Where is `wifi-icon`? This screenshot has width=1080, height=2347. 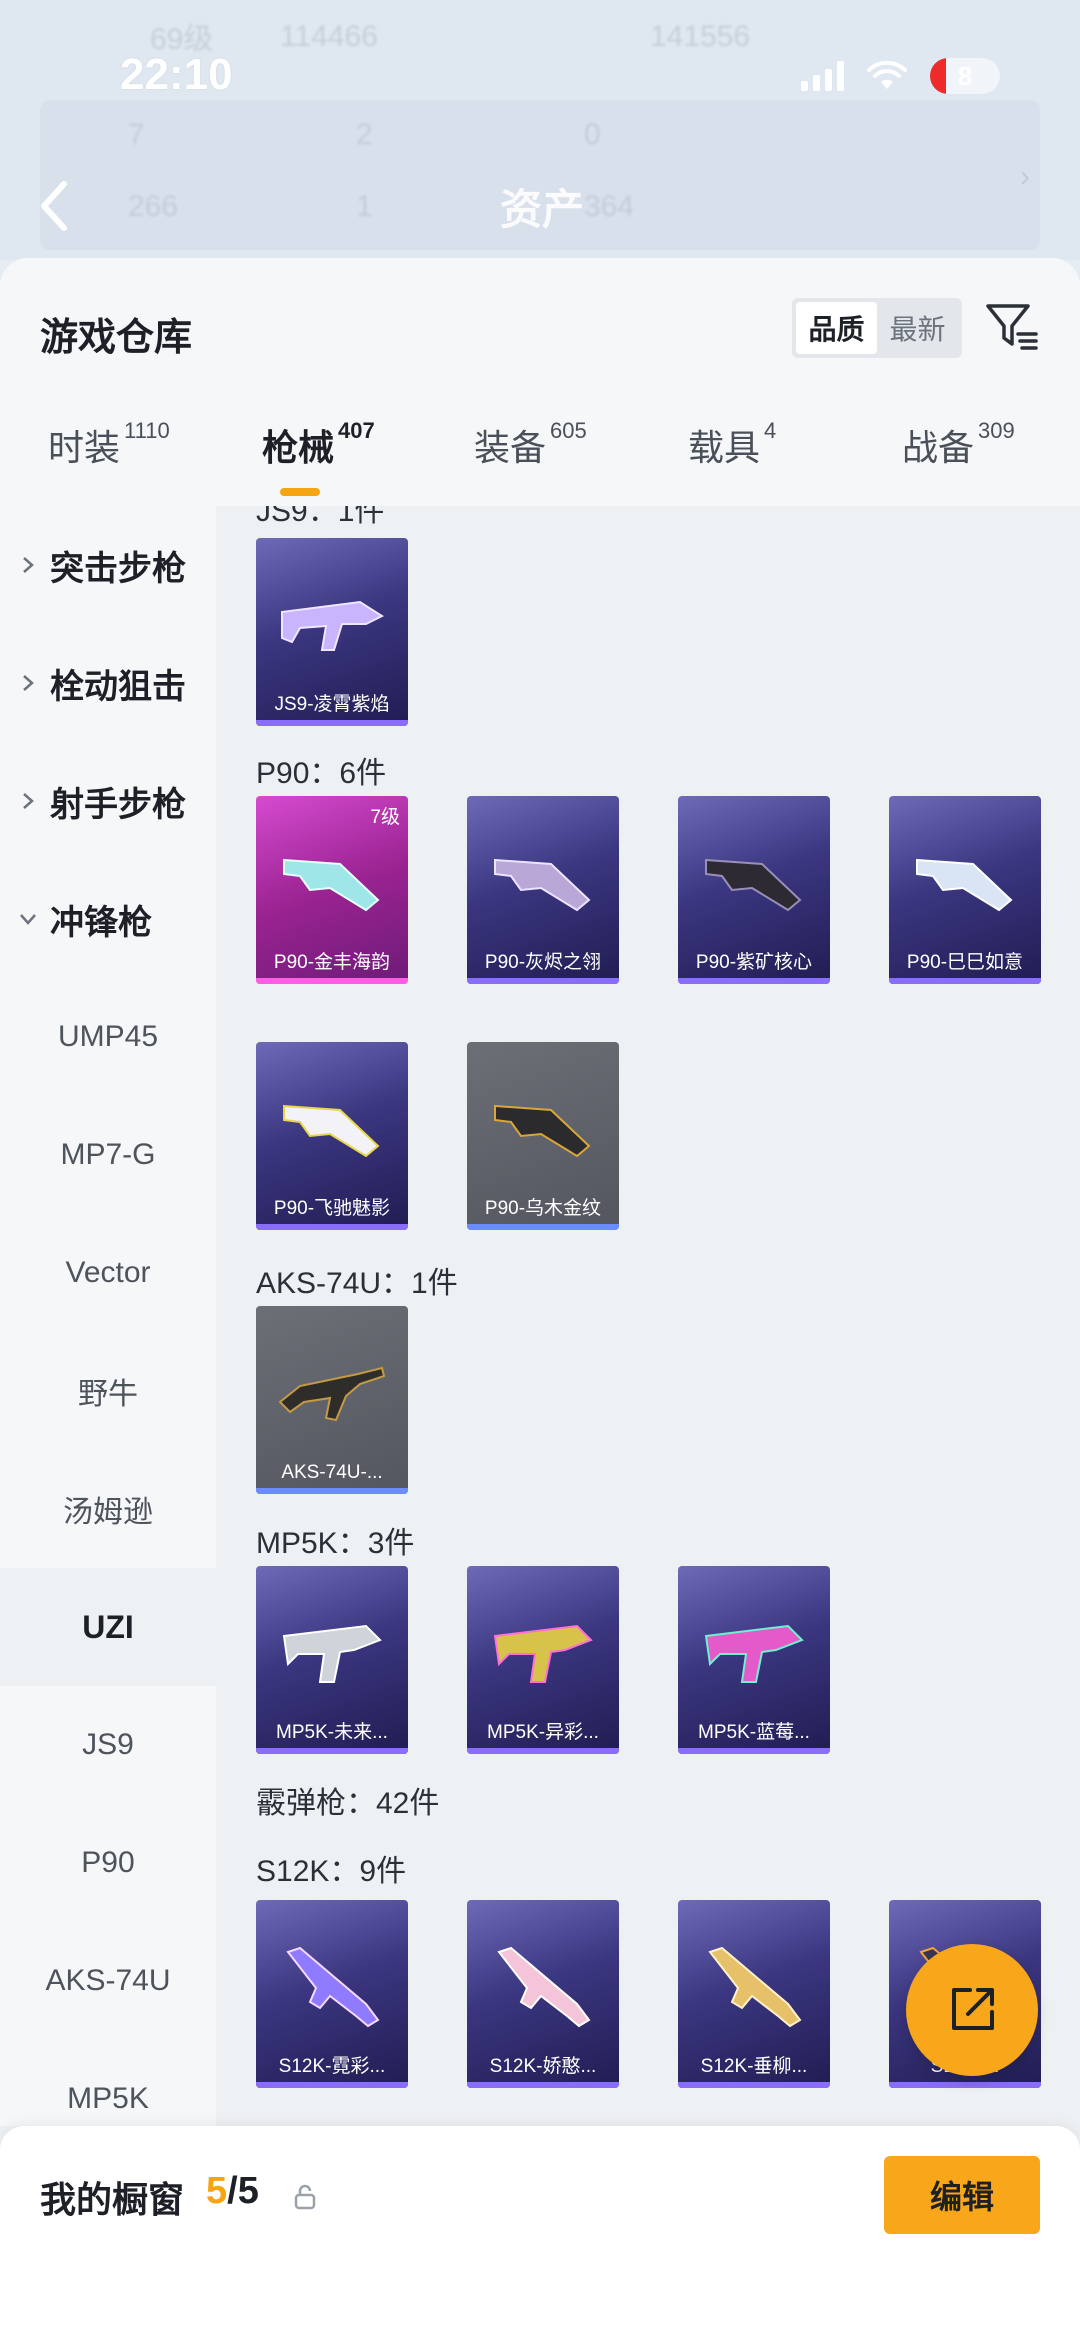
wifi-icon is located at coordinates (887, 75).